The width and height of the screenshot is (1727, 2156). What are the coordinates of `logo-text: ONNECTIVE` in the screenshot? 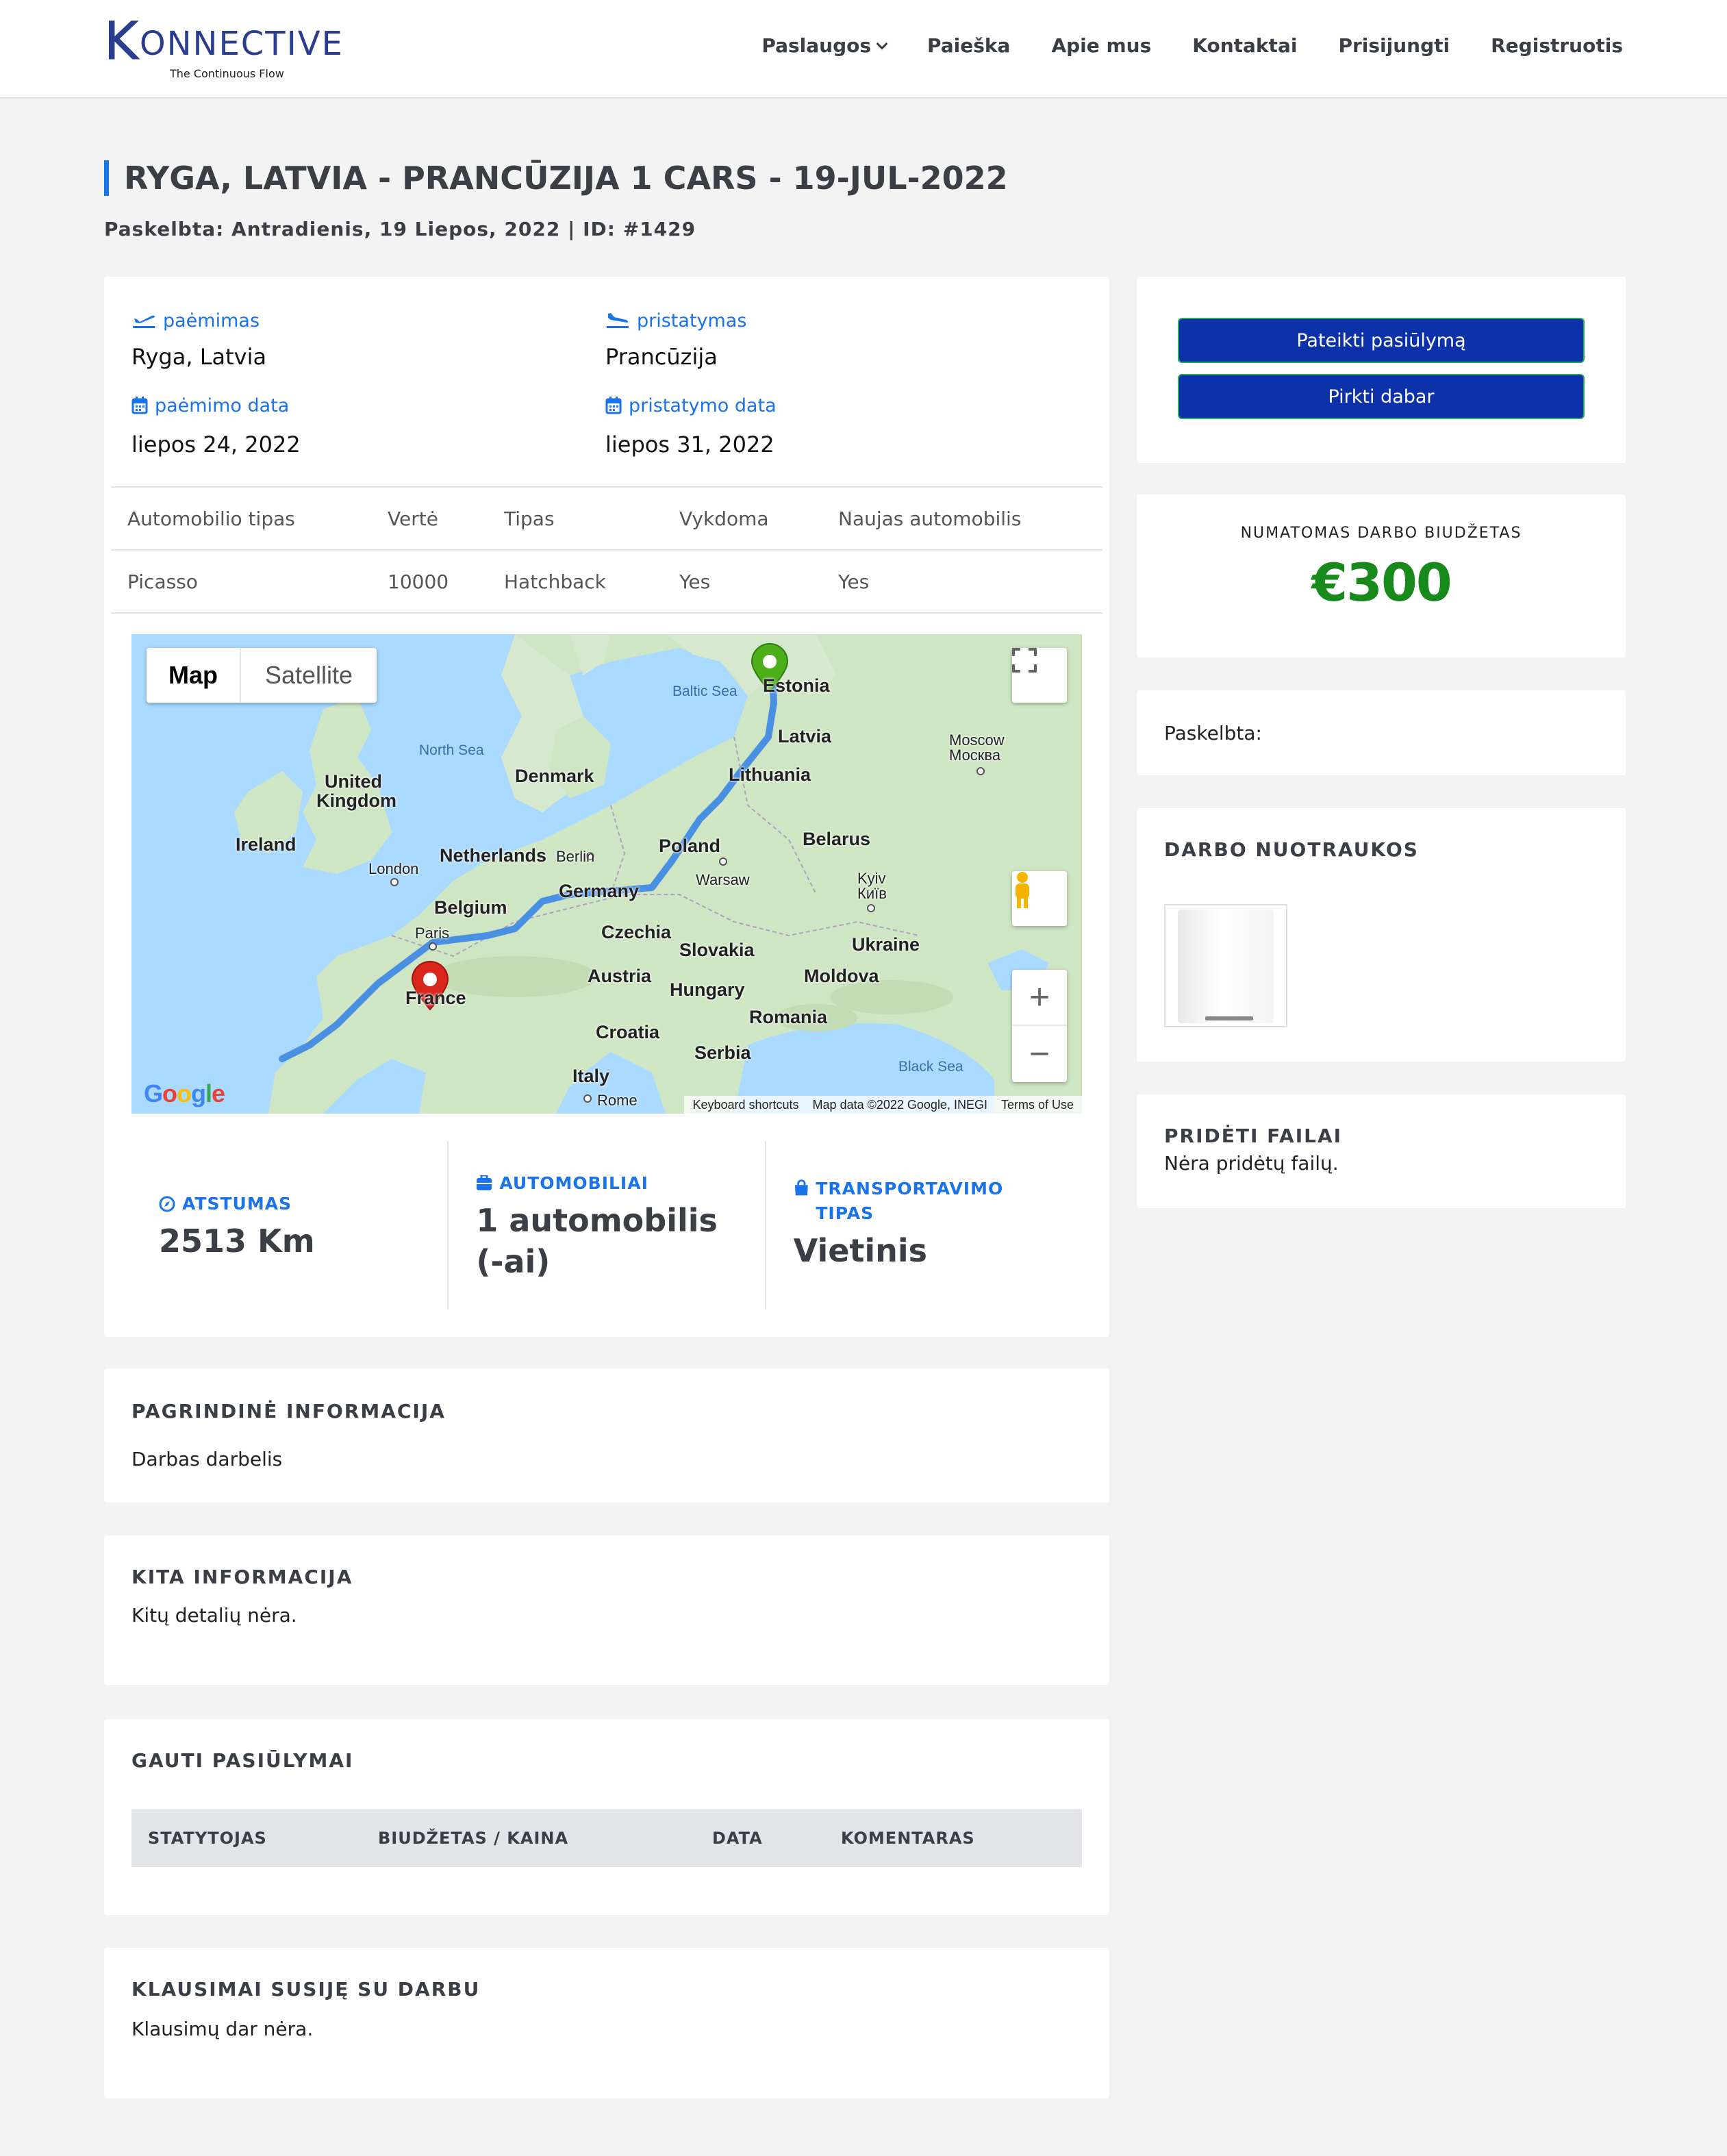 It's located at (241, 44).